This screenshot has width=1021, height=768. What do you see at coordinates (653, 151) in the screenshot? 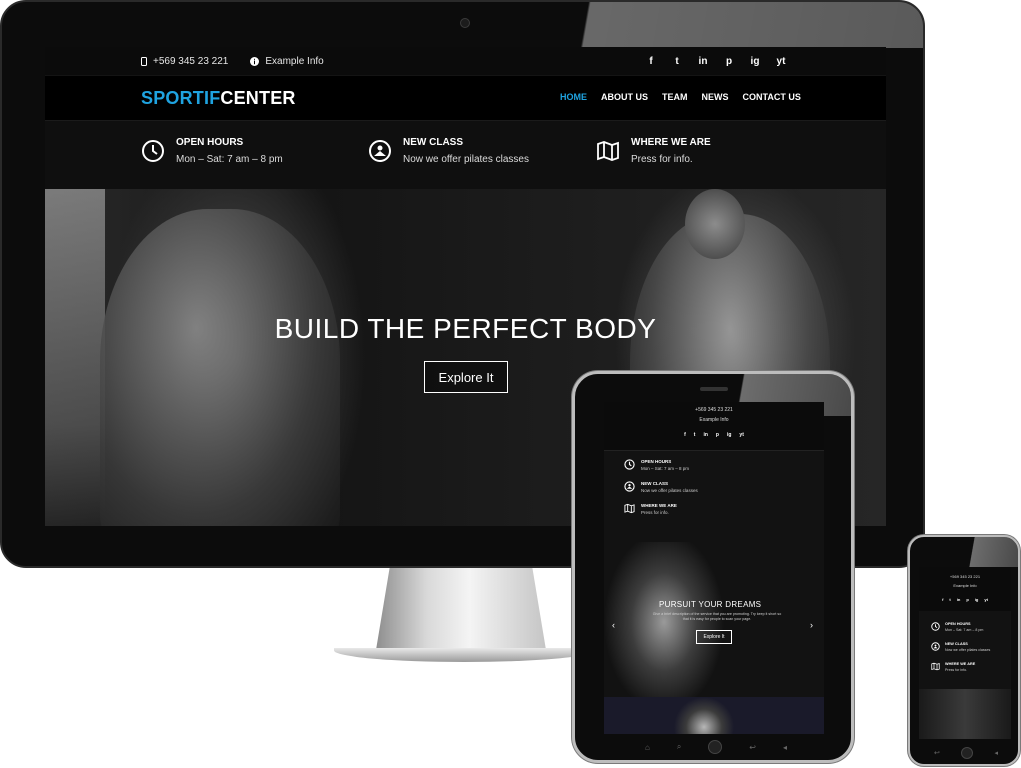
I see `info-where-we-are: WHERE WE ARE Press for info.` at bounding box center [653, 151].